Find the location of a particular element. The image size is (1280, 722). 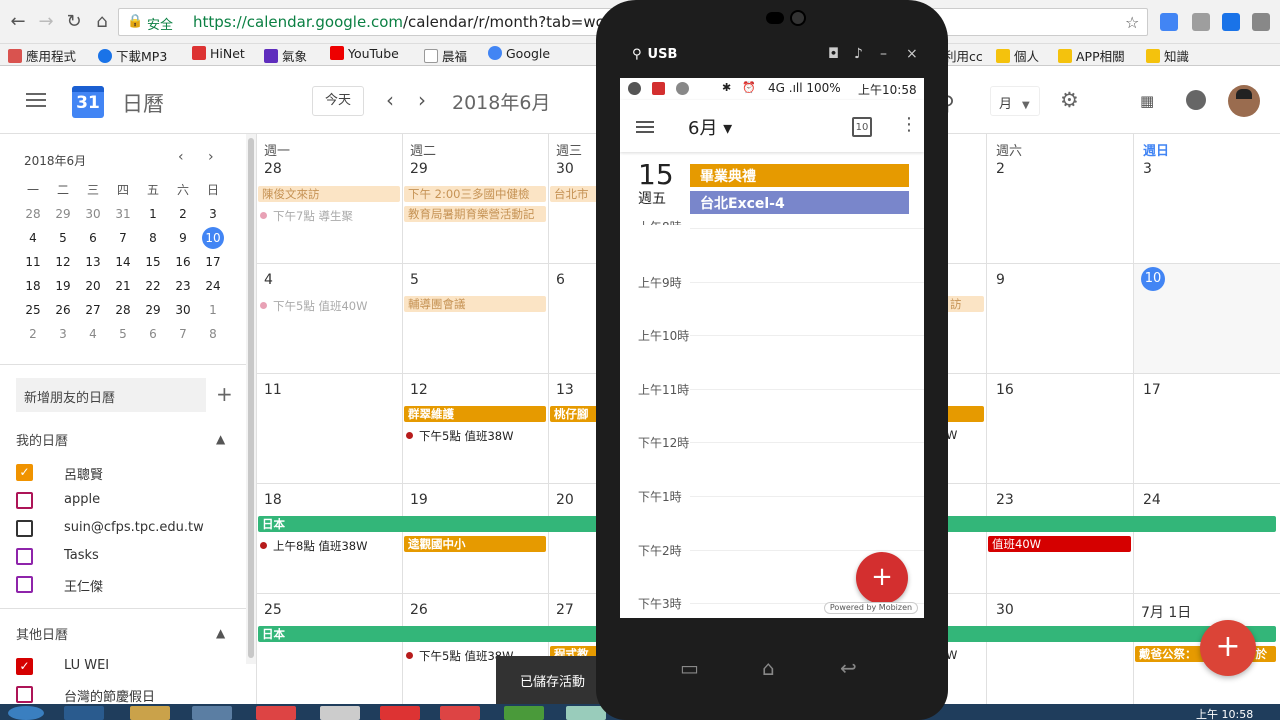

event-chip: 下午 2:00三多國中健檢 is located at coordinates (475, 194).